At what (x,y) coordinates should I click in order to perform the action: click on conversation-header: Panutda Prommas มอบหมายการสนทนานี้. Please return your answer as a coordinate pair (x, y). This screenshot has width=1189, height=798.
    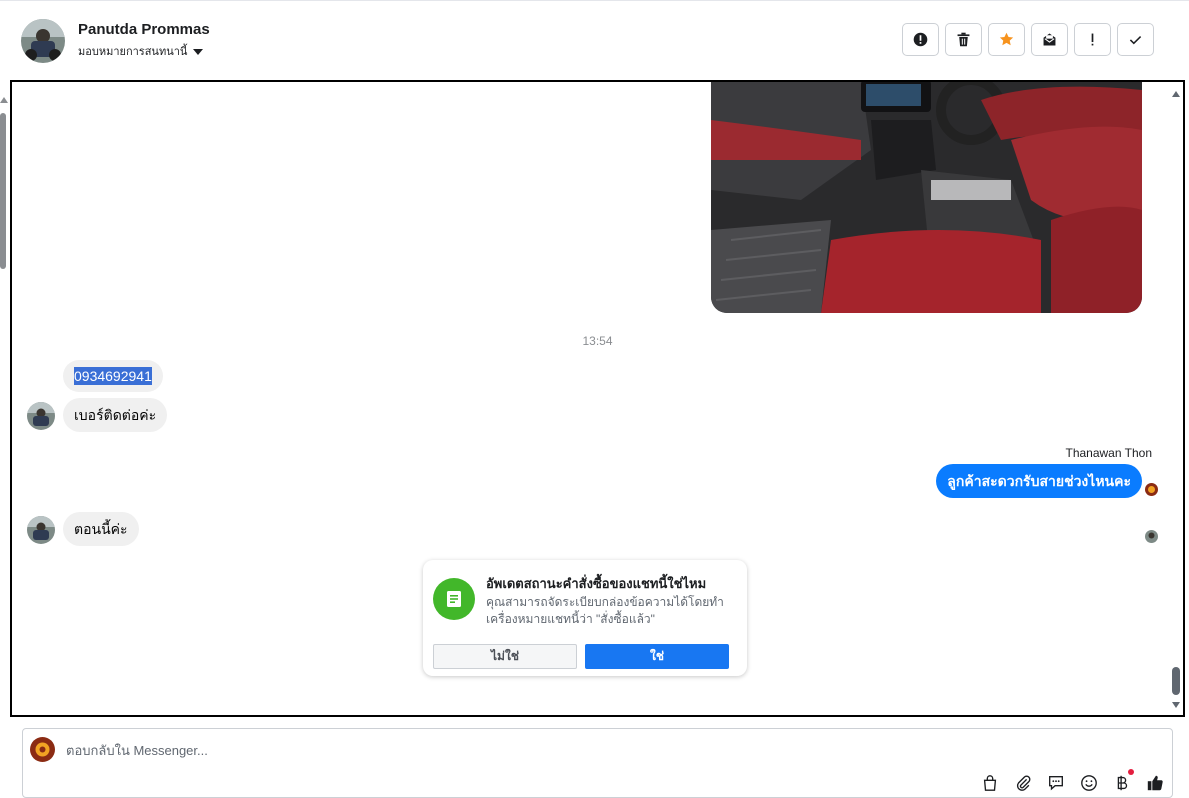
    Looking at the image, I should click on (594, 40).